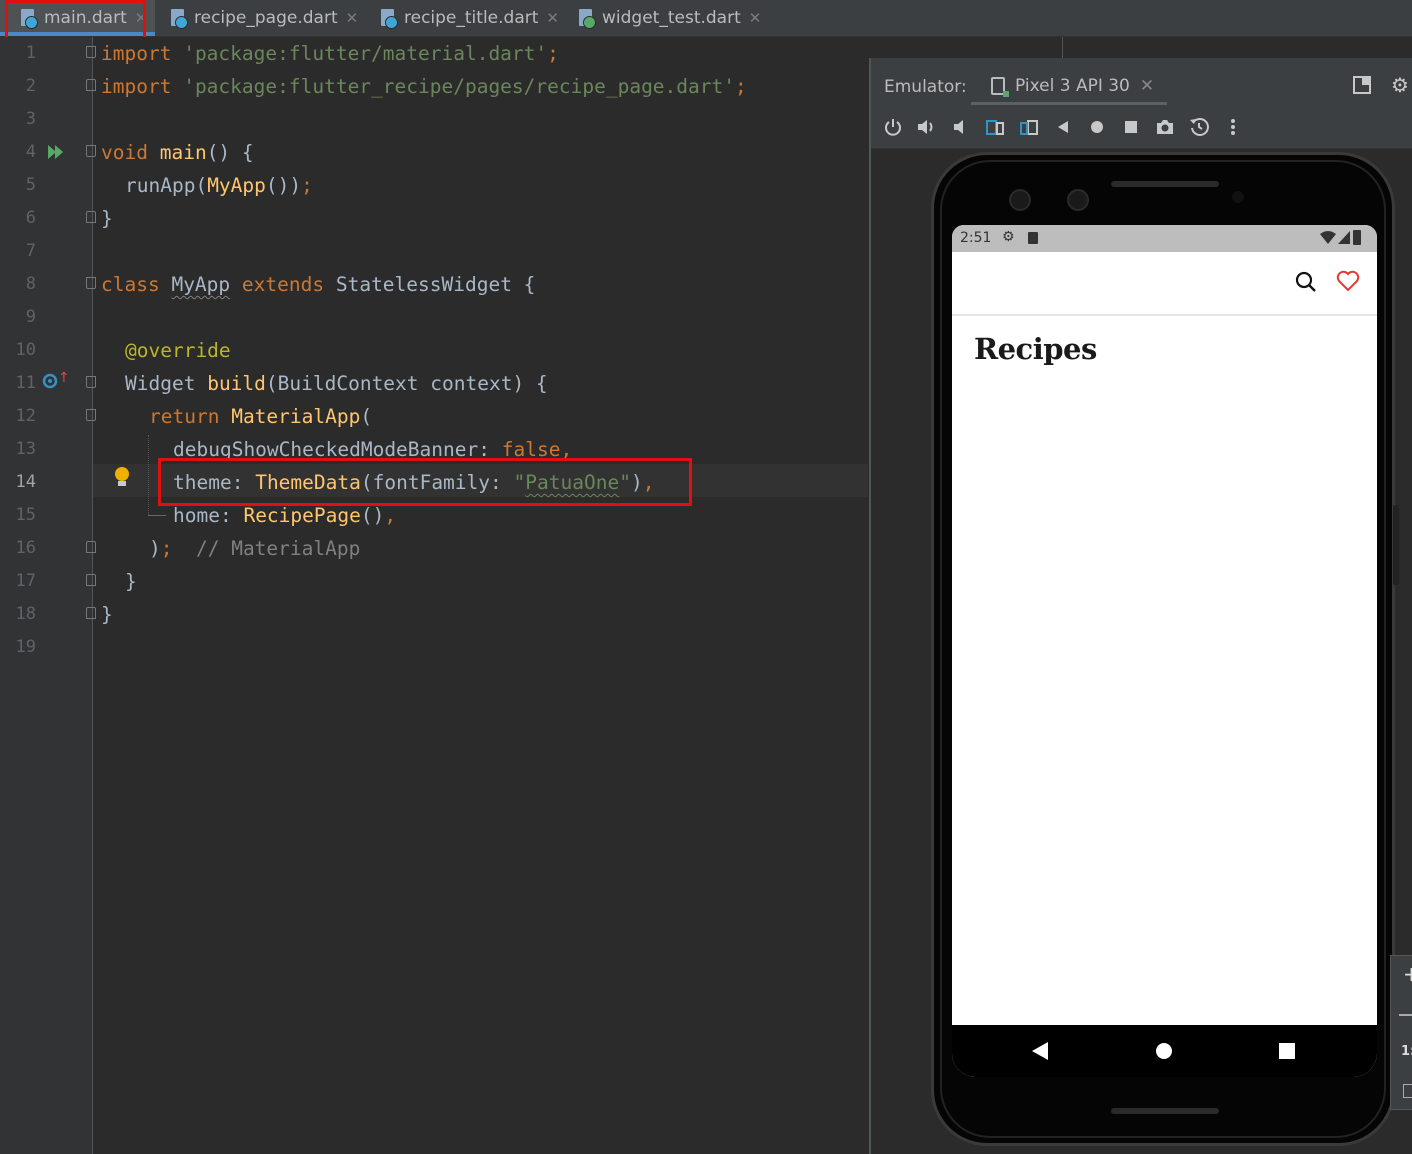  I want to click on right-margin-guide, so click(1062, 48).